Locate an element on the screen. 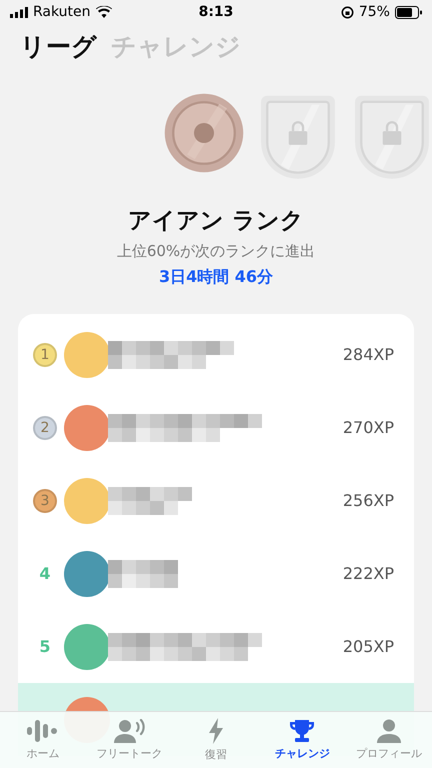 Image resolution: width=432 pixels, height=768 pixels. rank-medal: 3 is located at coordinates (45, 500).